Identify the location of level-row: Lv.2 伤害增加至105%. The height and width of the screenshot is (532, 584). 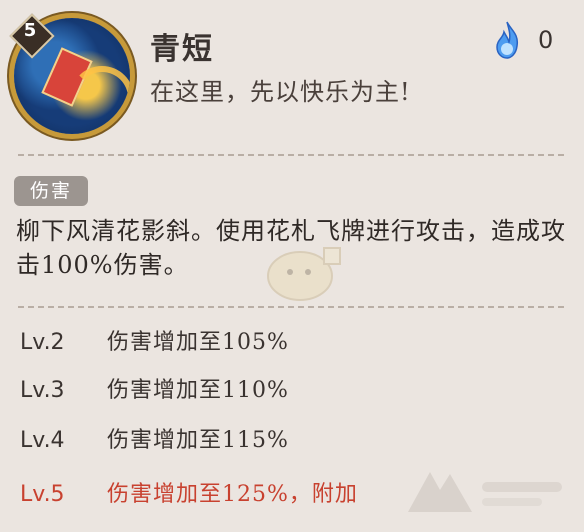
(154, 343).